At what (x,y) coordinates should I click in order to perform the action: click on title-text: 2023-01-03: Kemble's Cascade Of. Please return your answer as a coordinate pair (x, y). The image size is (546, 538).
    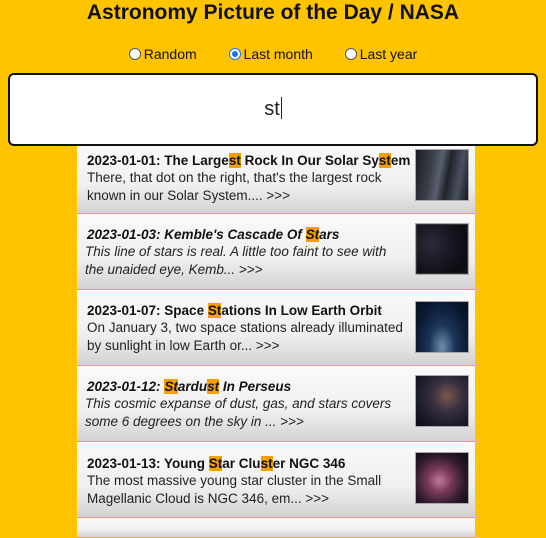
    Looking at the image, I should click on (196, 234).